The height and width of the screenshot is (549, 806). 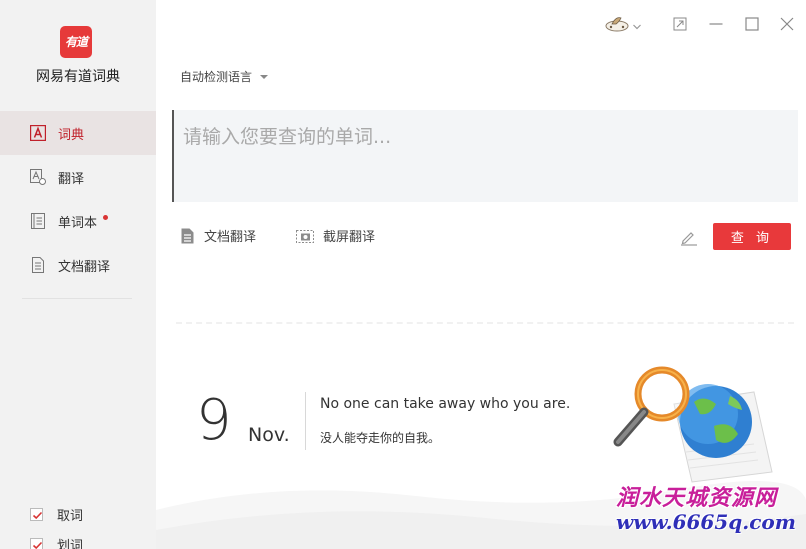 I want to click on option-label: 划词, so click(x=70, y=544).